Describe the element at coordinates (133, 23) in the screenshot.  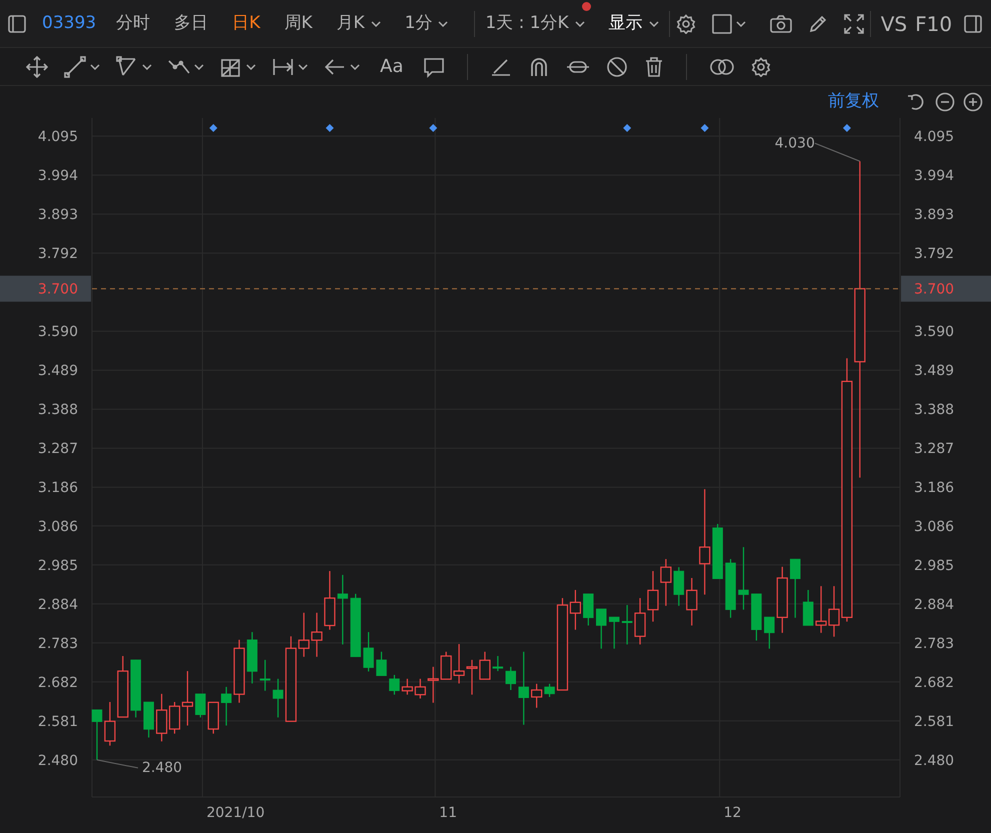
I see `period-tab: 分时` at that location.